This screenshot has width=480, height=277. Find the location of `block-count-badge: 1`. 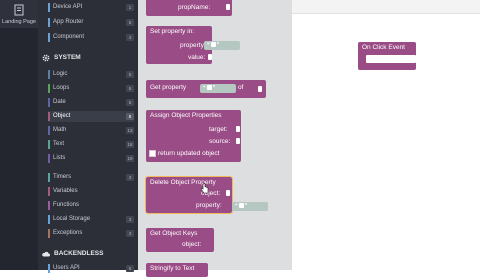

block-count-badge: 1 is located at coordinates (130, 7).